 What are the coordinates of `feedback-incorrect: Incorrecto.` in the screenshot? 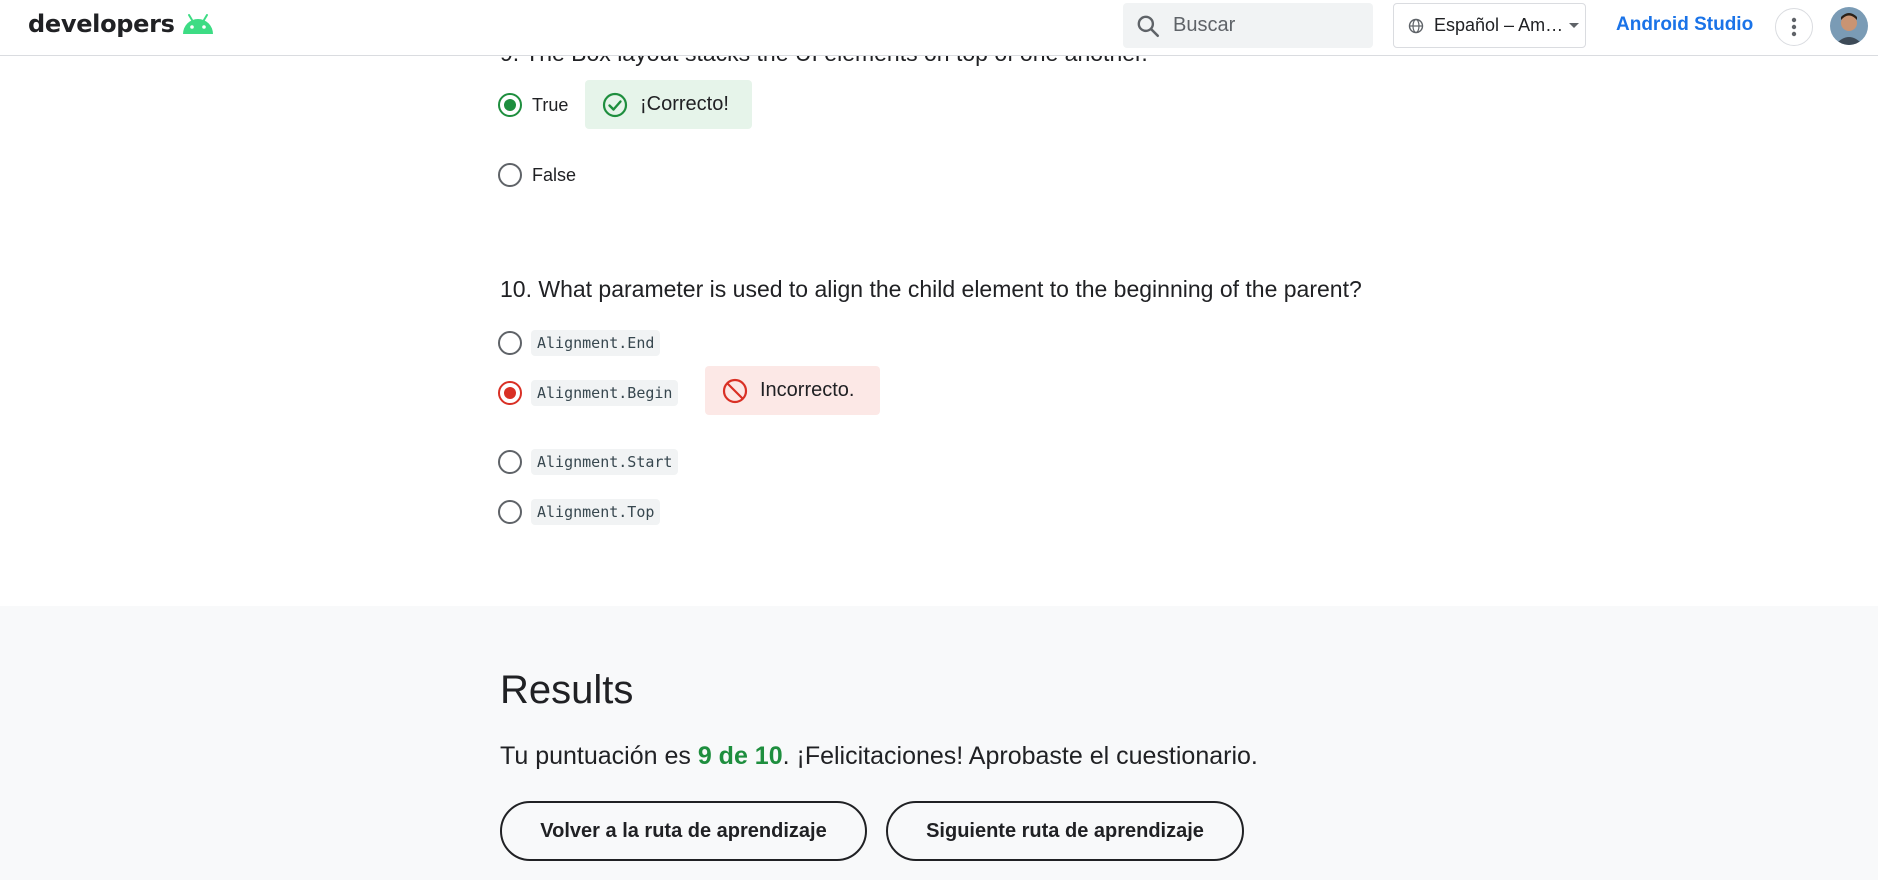 It's located at (792, 390).